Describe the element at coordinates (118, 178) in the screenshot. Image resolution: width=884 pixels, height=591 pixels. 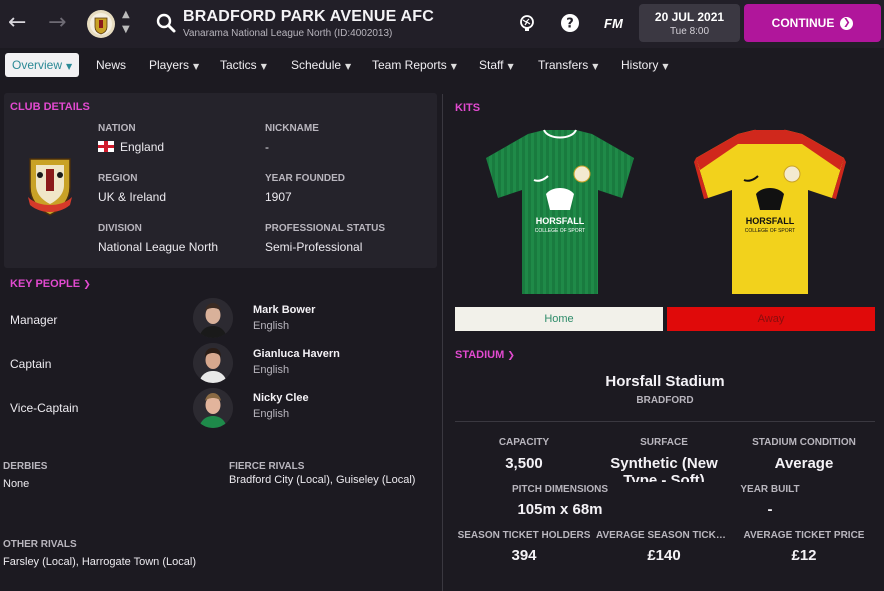
I see `region-label: REGION` at that location.